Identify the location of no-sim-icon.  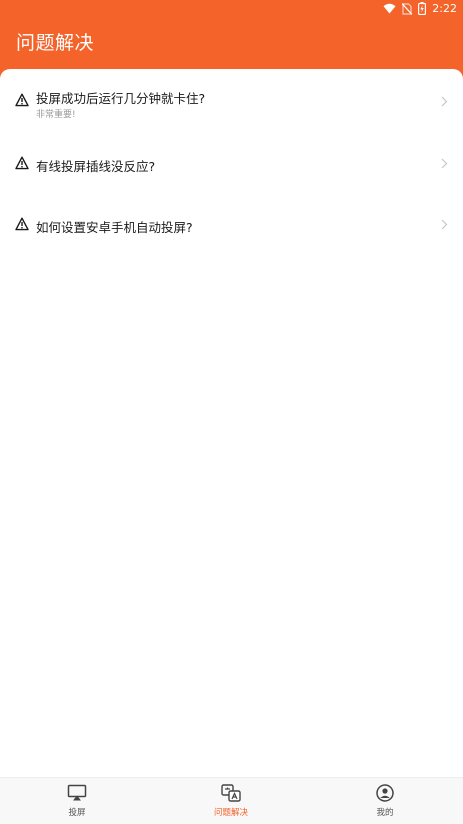
(407, 8).